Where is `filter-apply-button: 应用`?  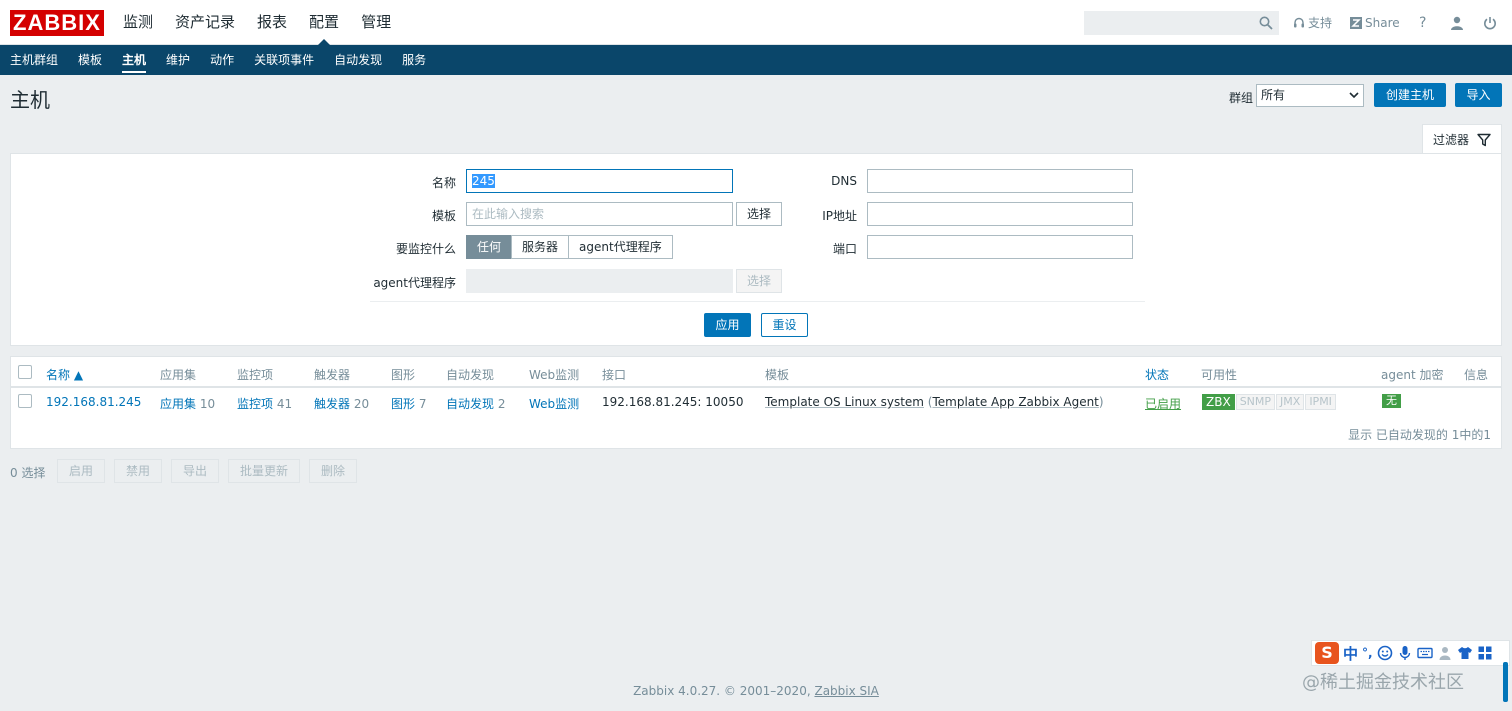
filter-apply-button: 应用 is located at coordinates (727, 325).